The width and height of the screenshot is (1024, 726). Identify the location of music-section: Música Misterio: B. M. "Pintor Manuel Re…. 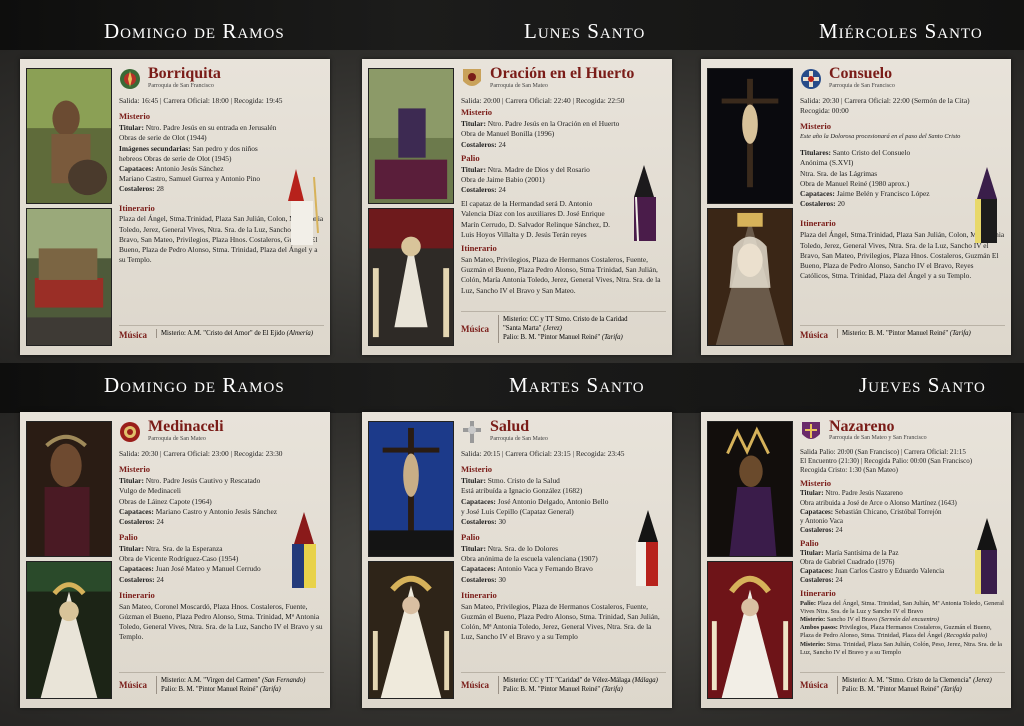
(902, 336).